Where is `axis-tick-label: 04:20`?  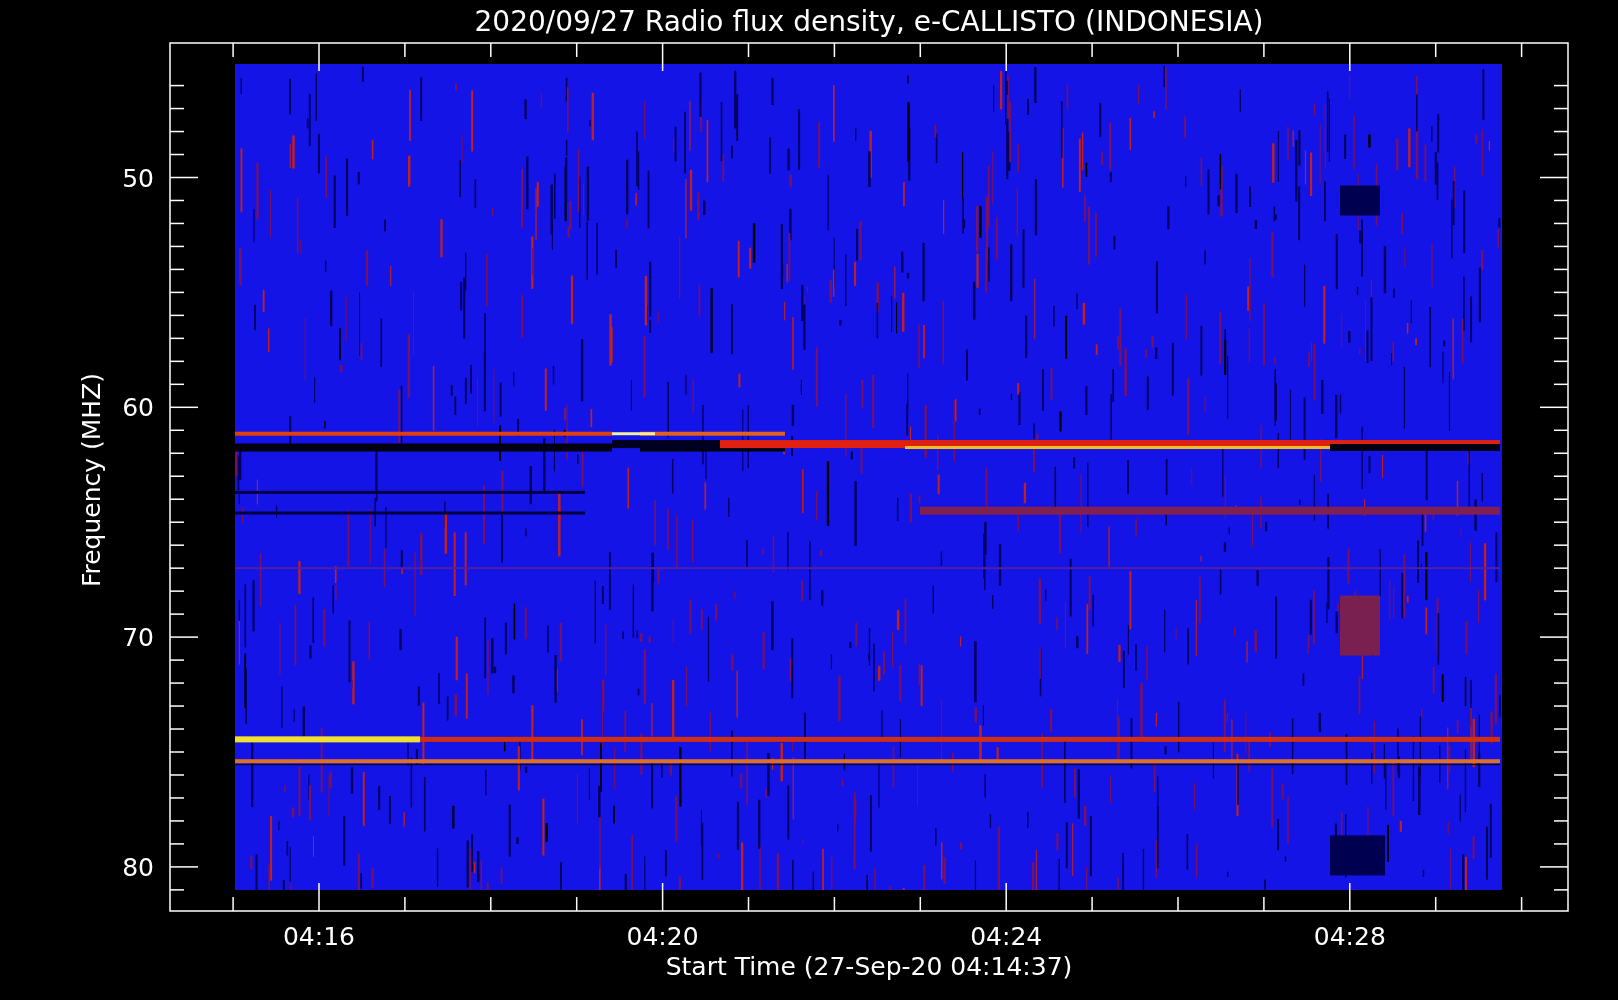 axis-tick-label: 04:20 is located at coordinates (662, 936).